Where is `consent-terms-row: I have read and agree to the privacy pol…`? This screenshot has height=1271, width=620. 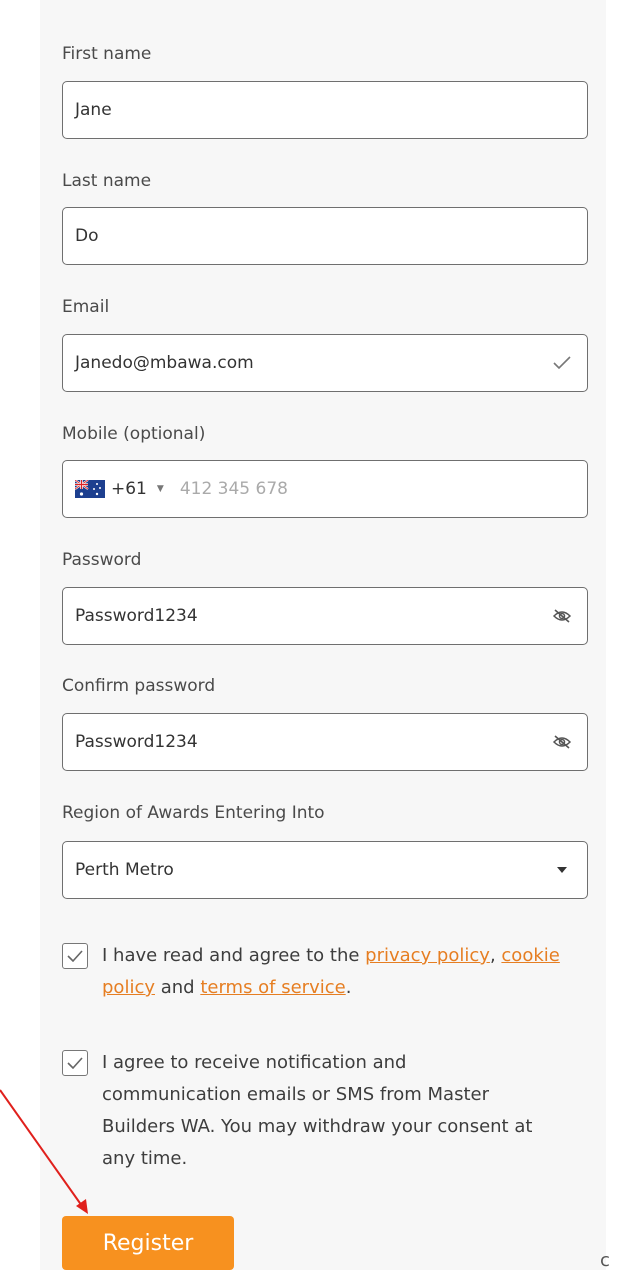
consent-terms-row: I have read and agree to the privacy pol… is located at coordinates (325, 972).